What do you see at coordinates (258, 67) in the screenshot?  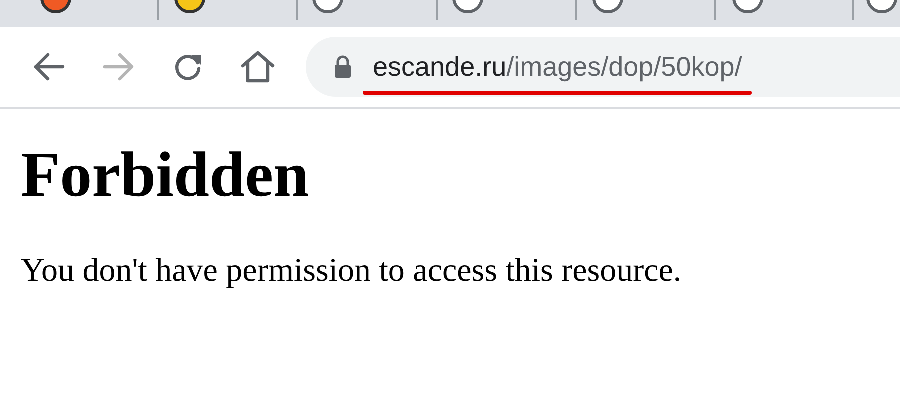 I see `home-icon` at bounding box center [258, 67].